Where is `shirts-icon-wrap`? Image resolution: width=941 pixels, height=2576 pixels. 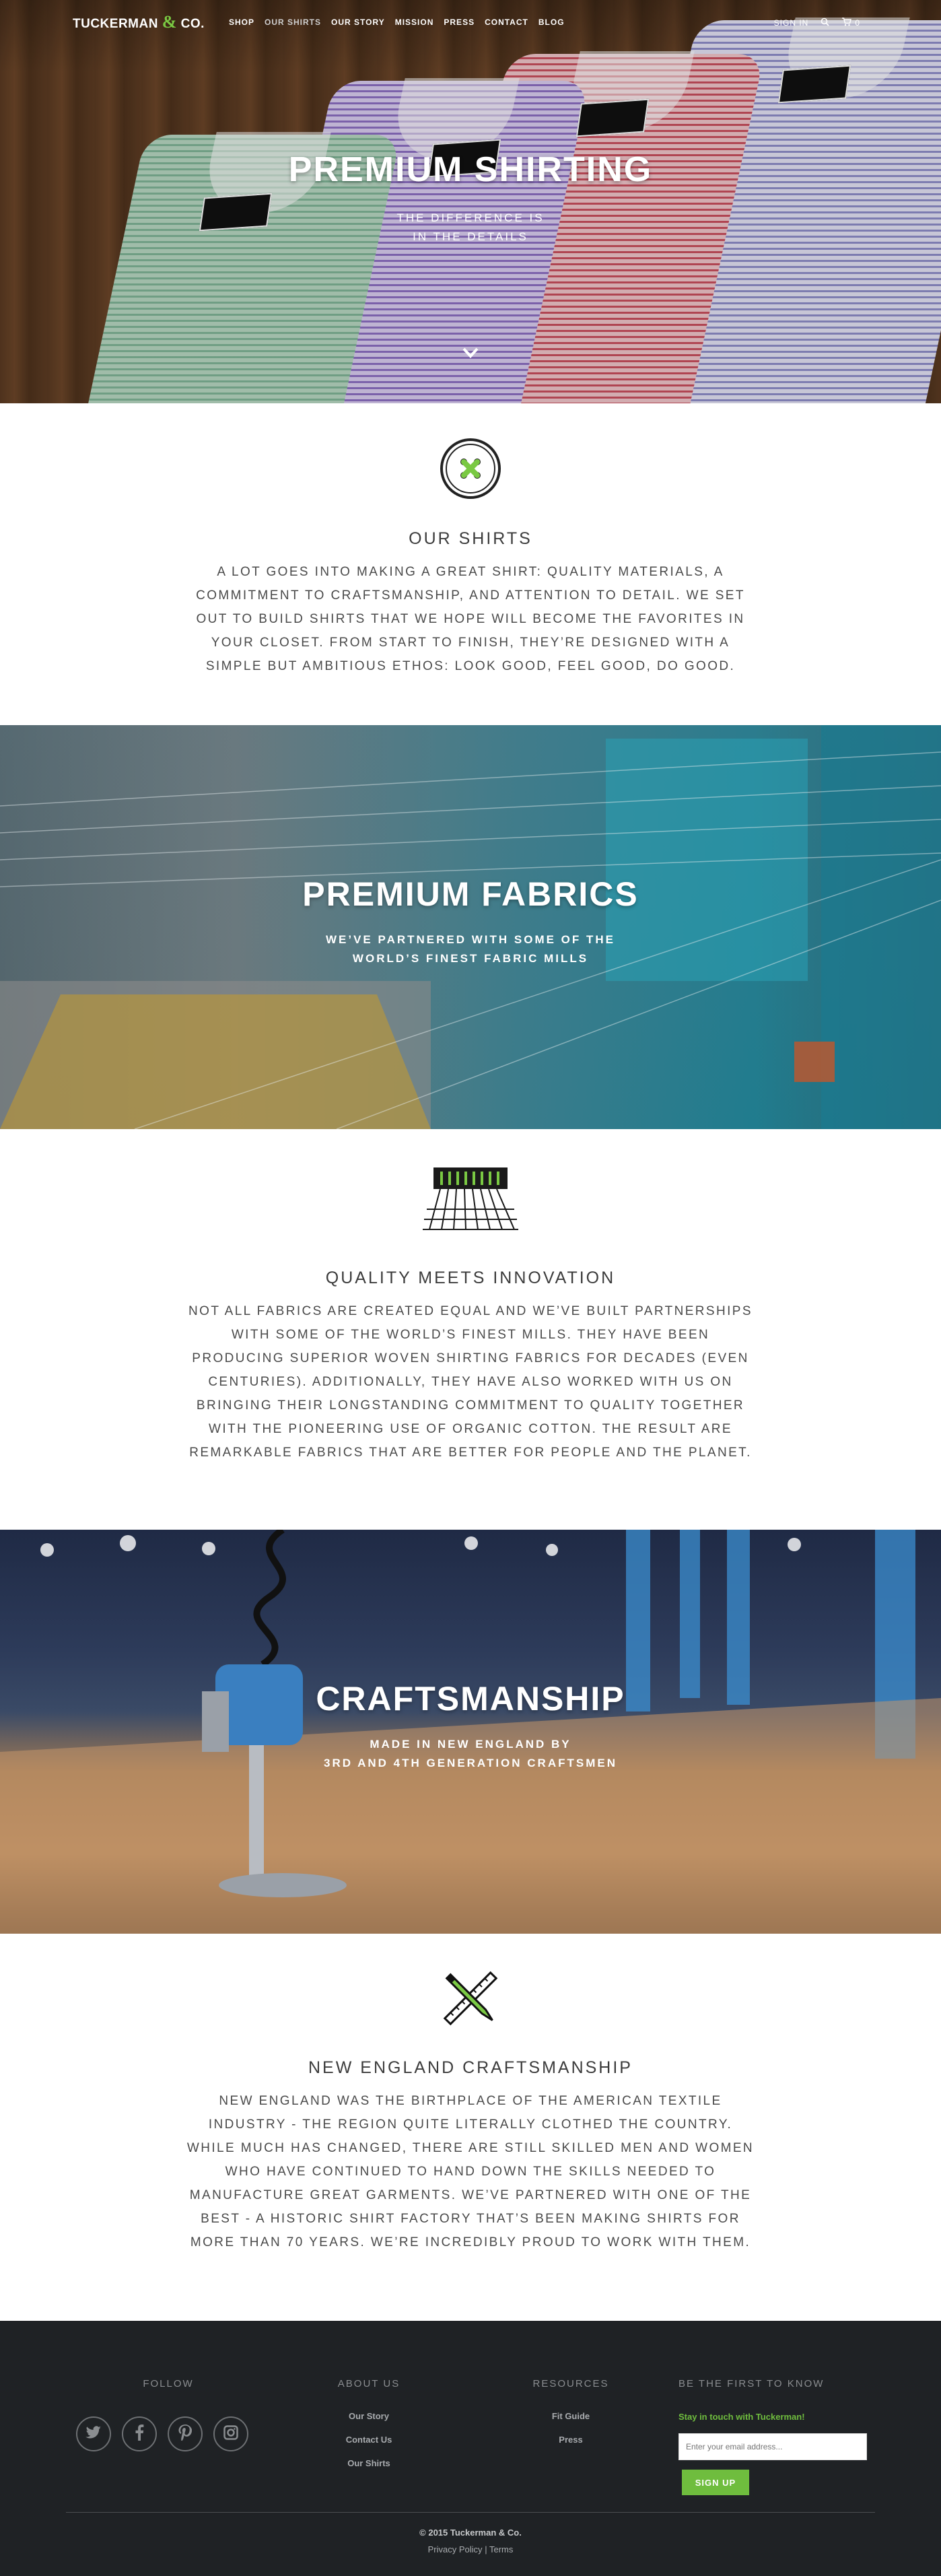
shirts-icon-wrap is located at coordinates (470, 470).